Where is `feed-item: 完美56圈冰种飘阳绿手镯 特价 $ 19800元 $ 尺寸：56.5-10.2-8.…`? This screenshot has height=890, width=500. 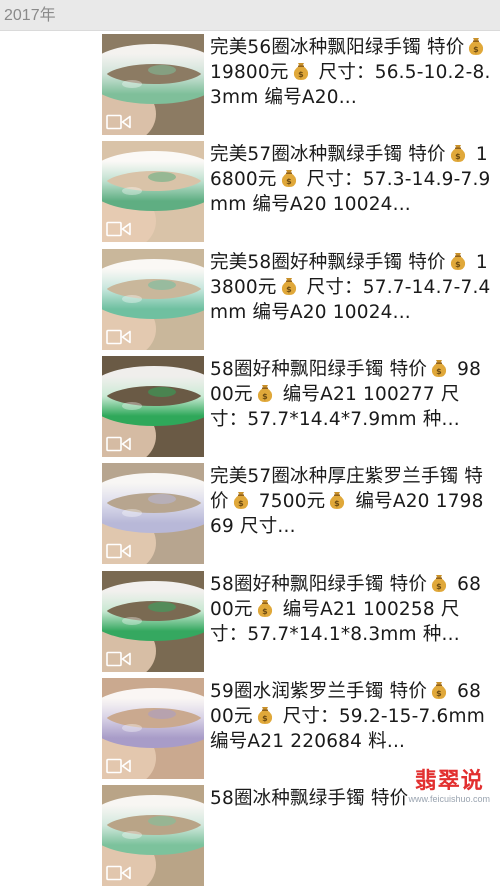 feed-item: 完美56圈冰种飘阳绿手镯 特价 $ 19800元 $ 尺寸：56.5-10.2-8.… is located at coordinates (250, 85).